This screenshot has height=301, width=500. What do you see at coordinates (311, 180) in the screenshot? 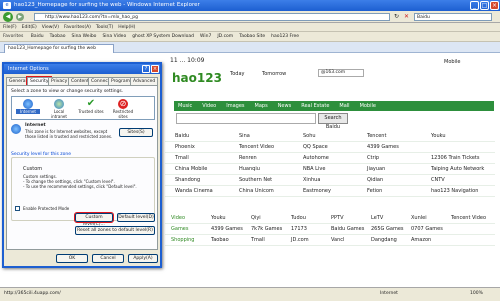
I see `site-link: Xinhua` at bounding box center [311, 180].